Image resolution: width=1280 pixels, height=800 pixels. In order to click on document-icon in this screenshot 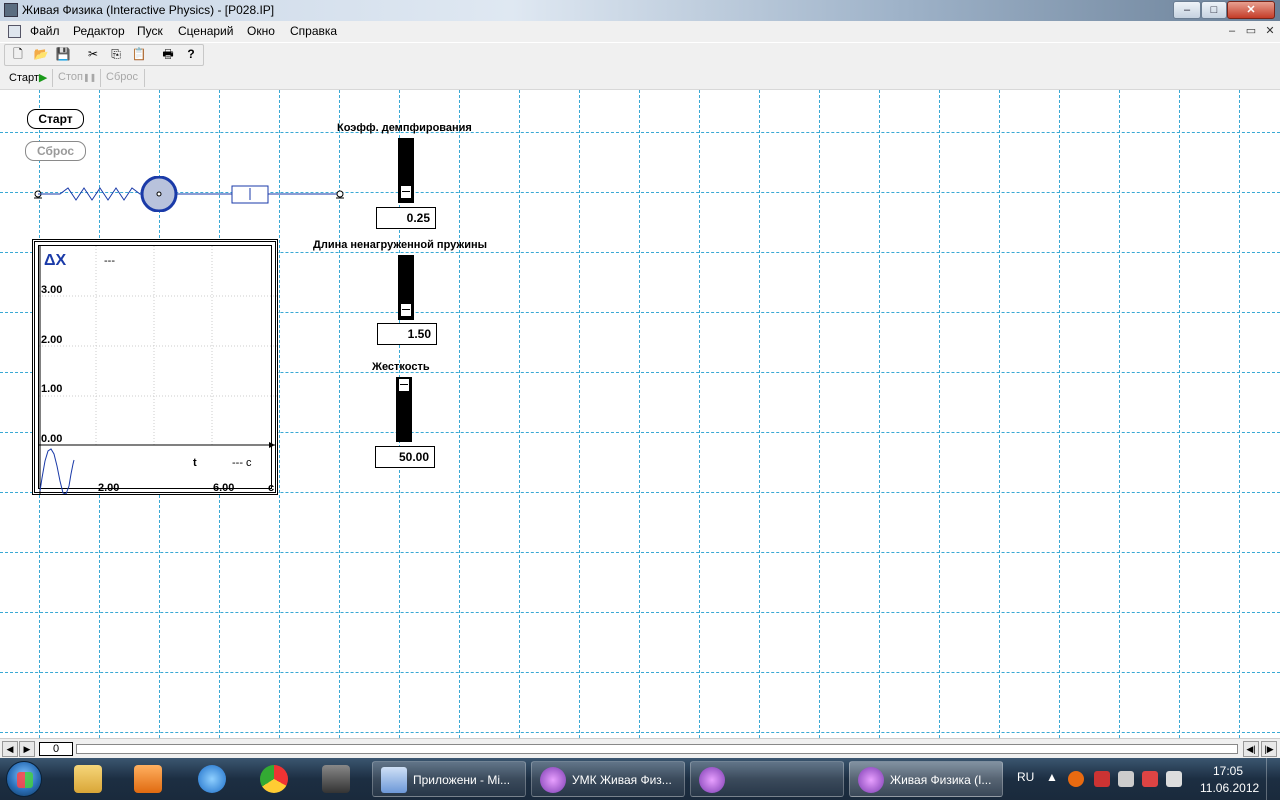, I will do `click(14, 31)`.